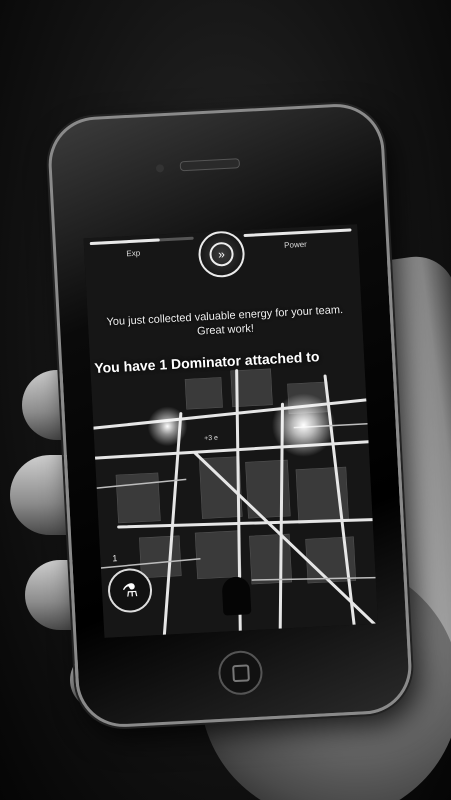  I want to click on power-label: Power, so click(295, 244).